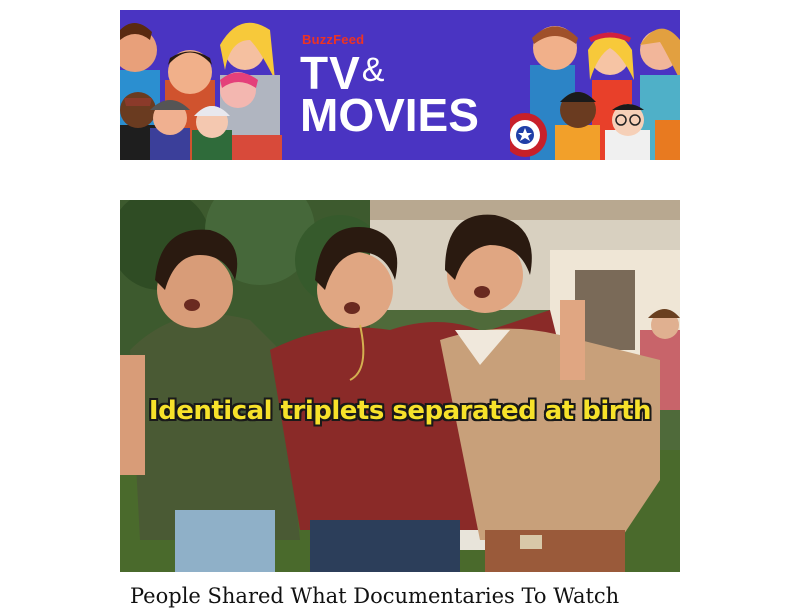  What do you see at coordinates (389, 115) in the screenshot?
I see `logo-title-movies: MOVIES` at bounding box center [389, 115].